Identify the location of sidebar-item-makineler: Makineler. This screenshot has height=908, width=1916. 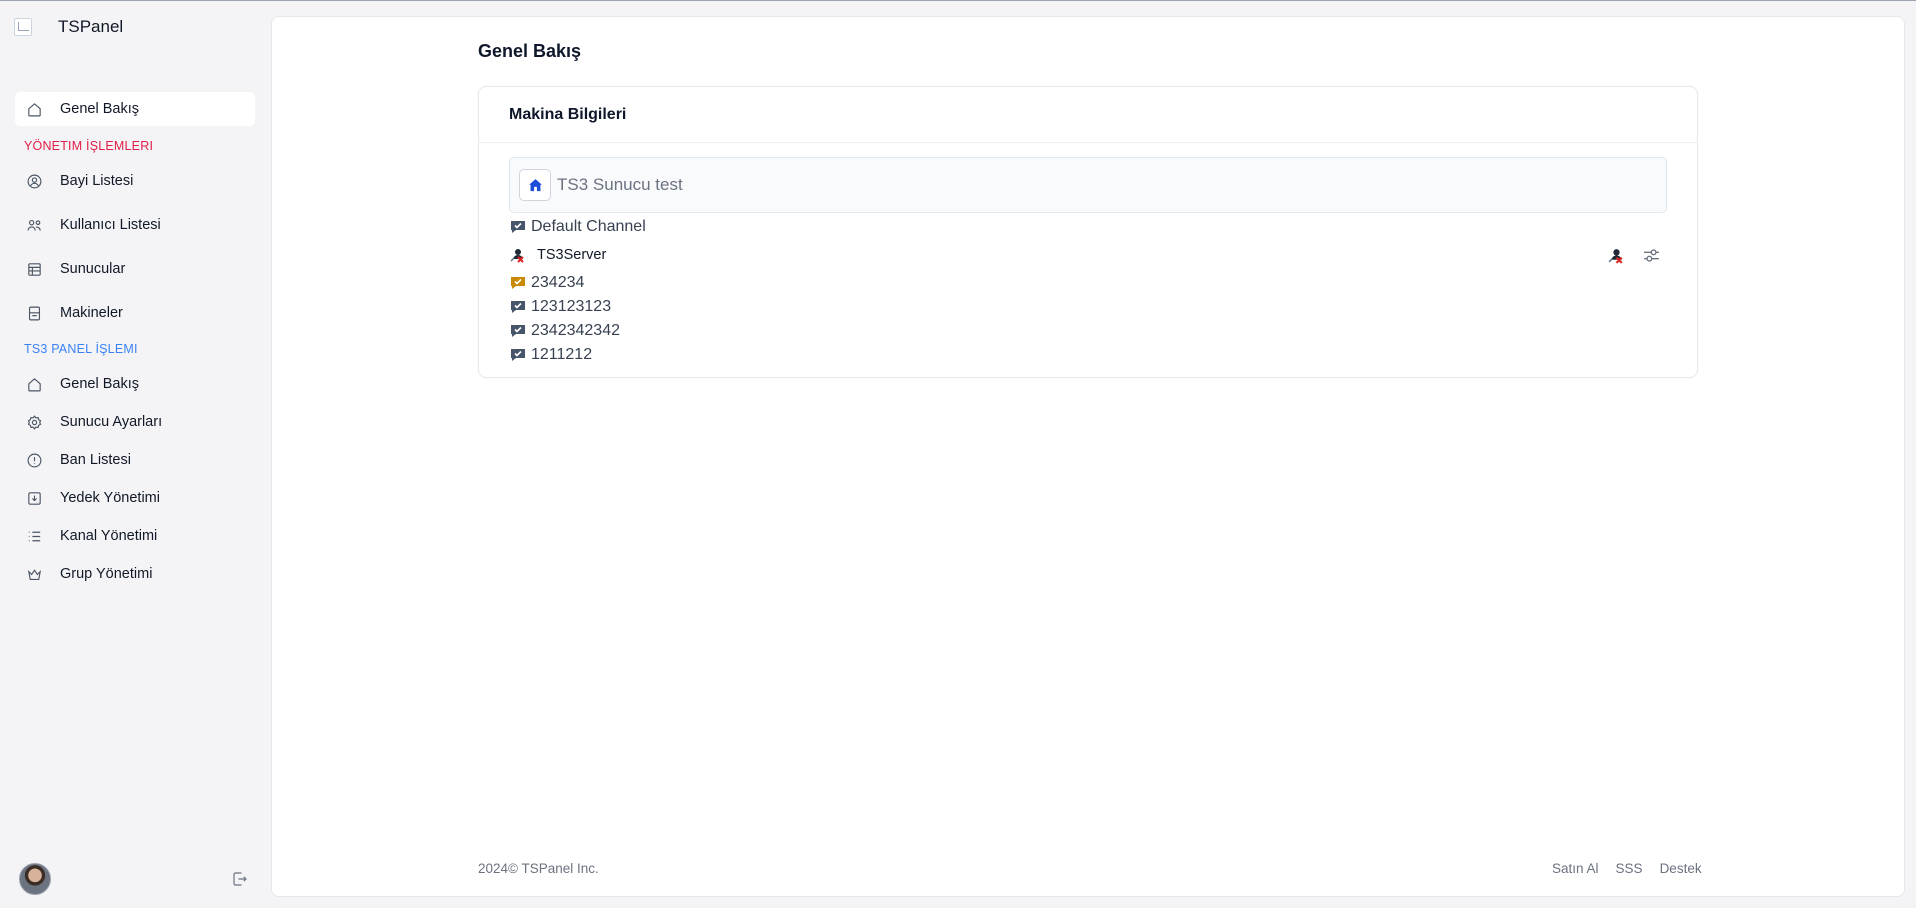
(135, 313).